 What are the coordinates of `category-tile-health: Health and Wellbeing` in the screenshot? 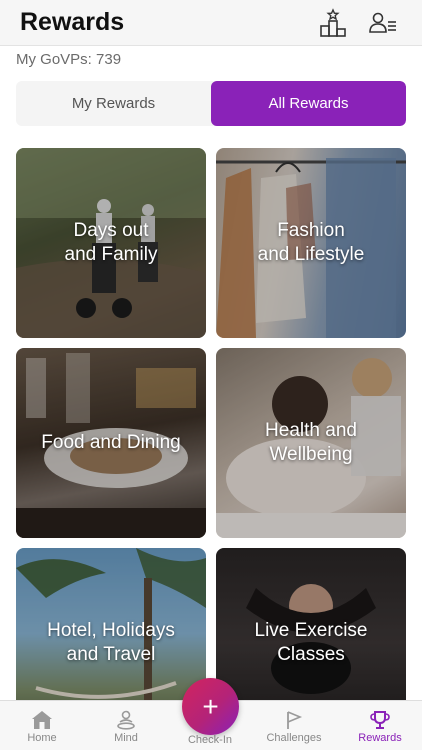 It's located at (311, 443).